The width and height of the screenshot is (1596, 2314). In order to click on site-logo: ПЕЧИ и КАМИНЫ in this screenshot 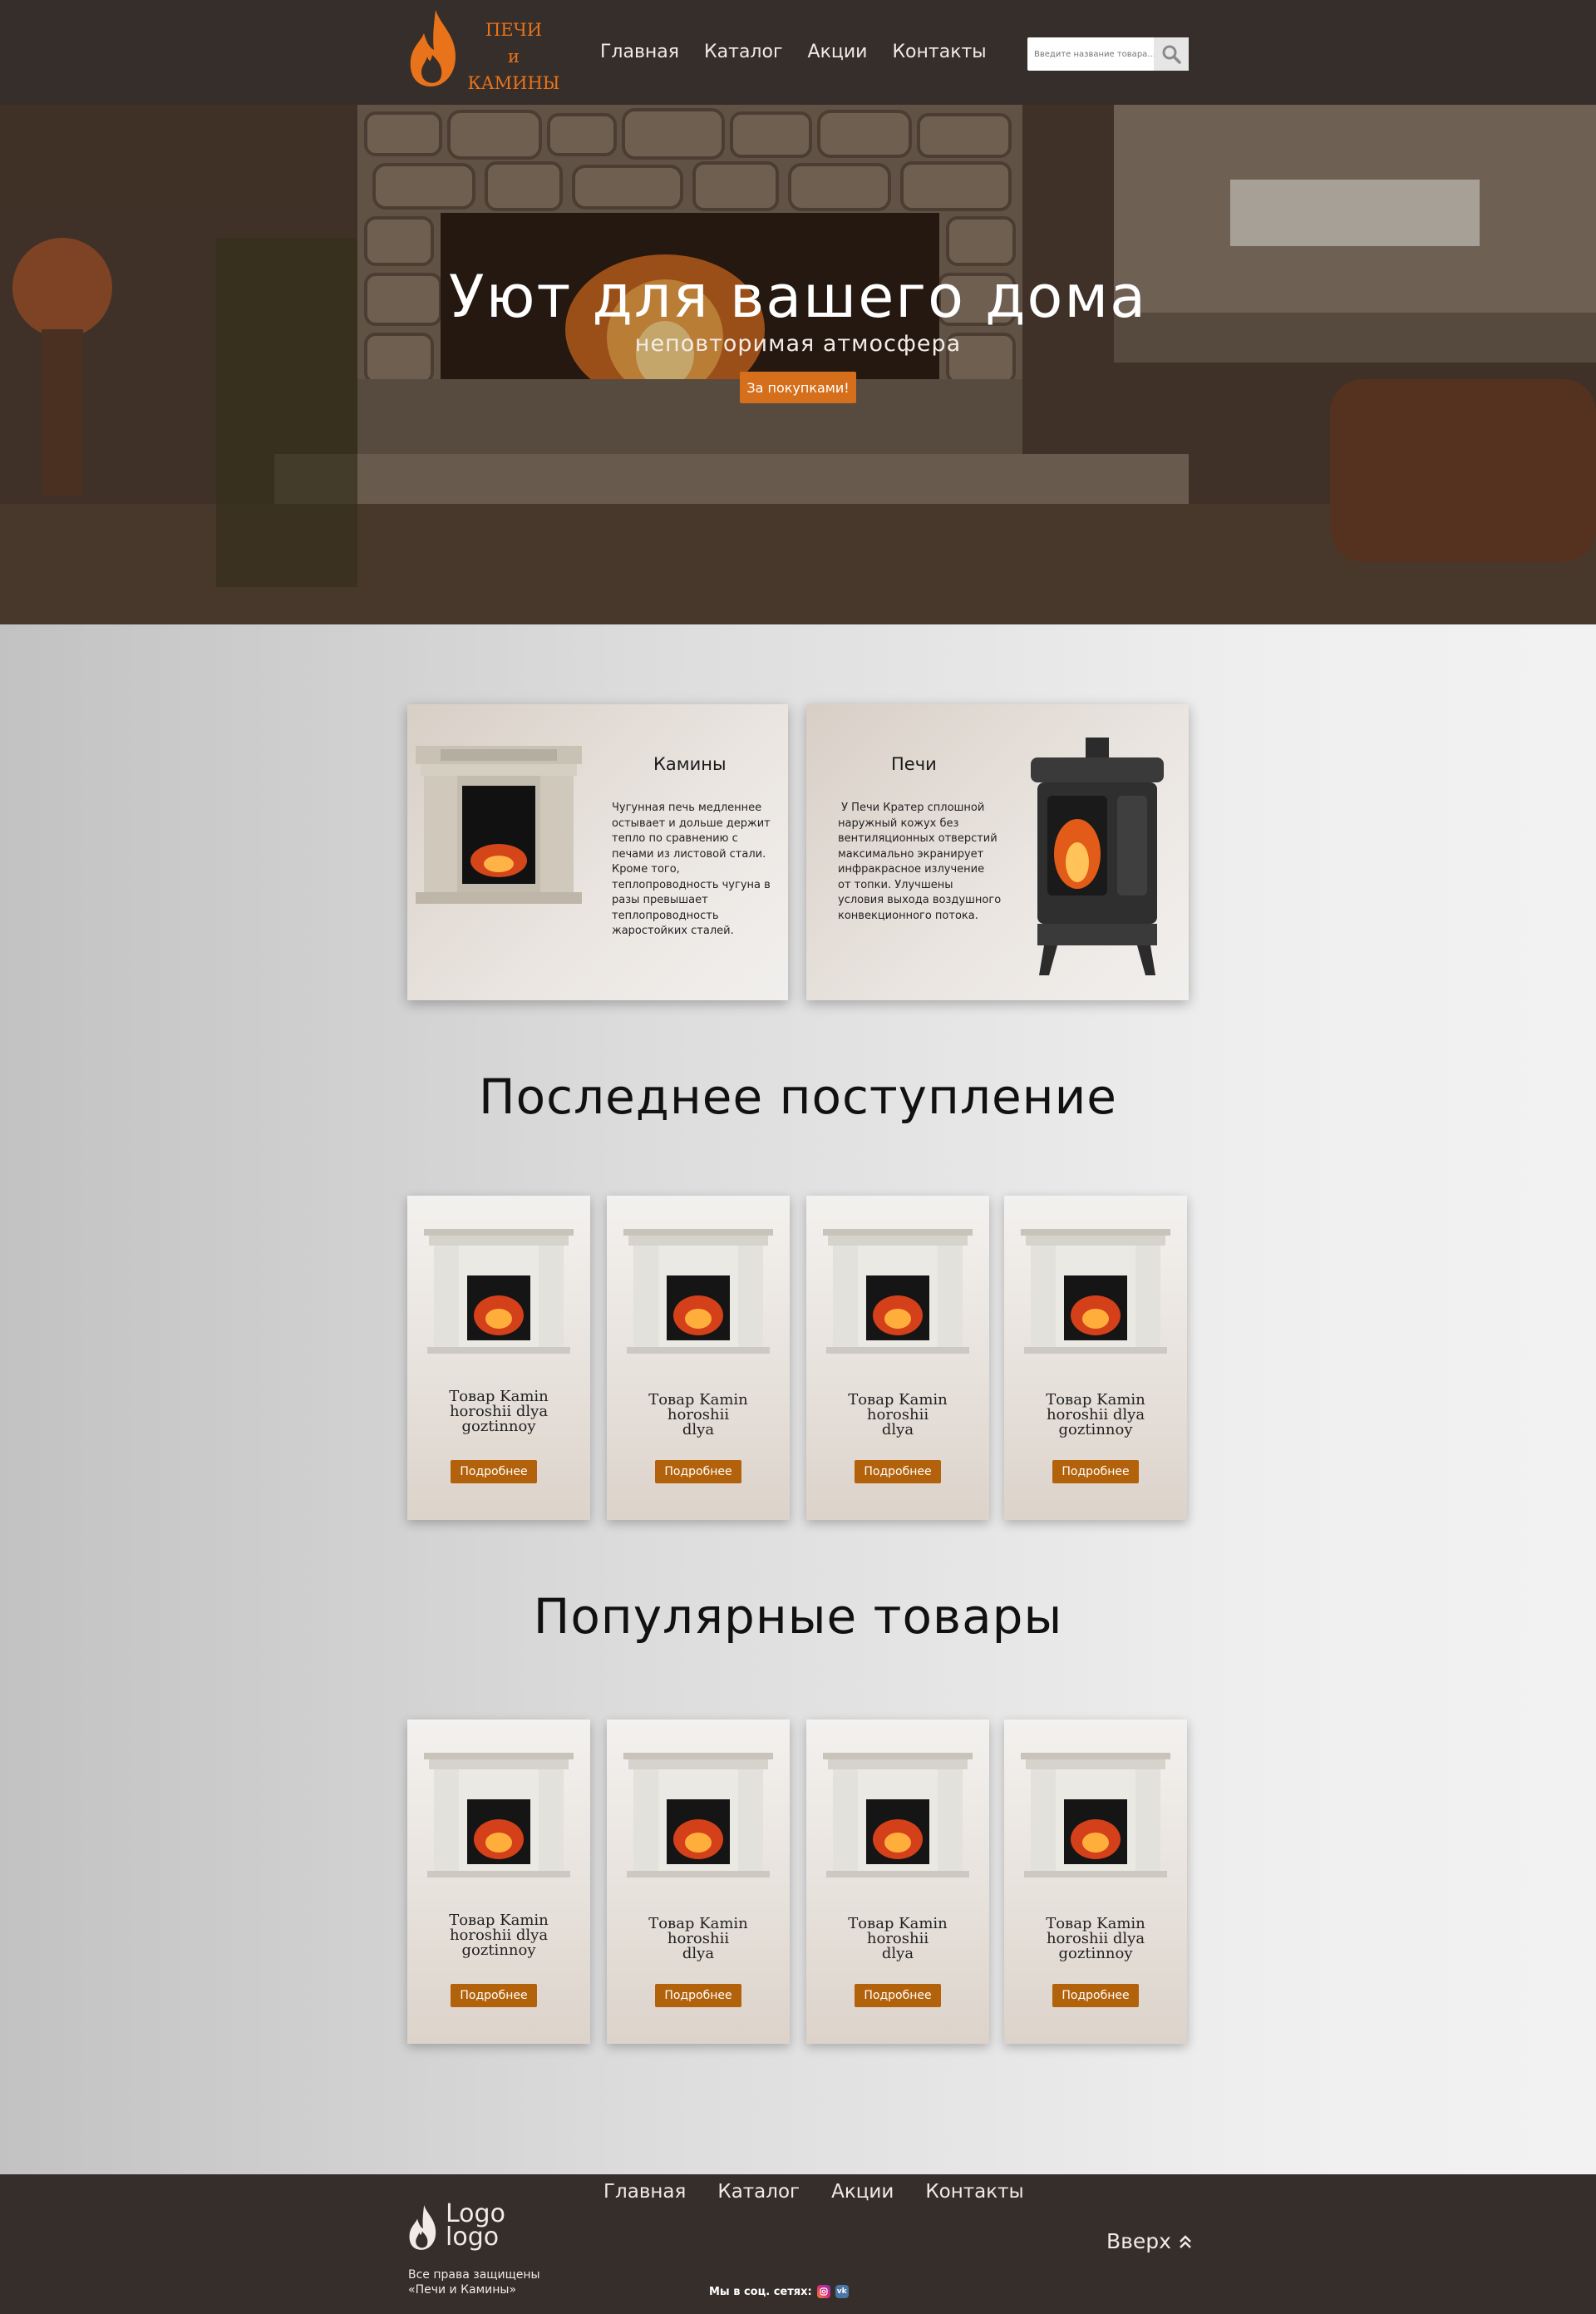, I will do `click(486, 51)`.